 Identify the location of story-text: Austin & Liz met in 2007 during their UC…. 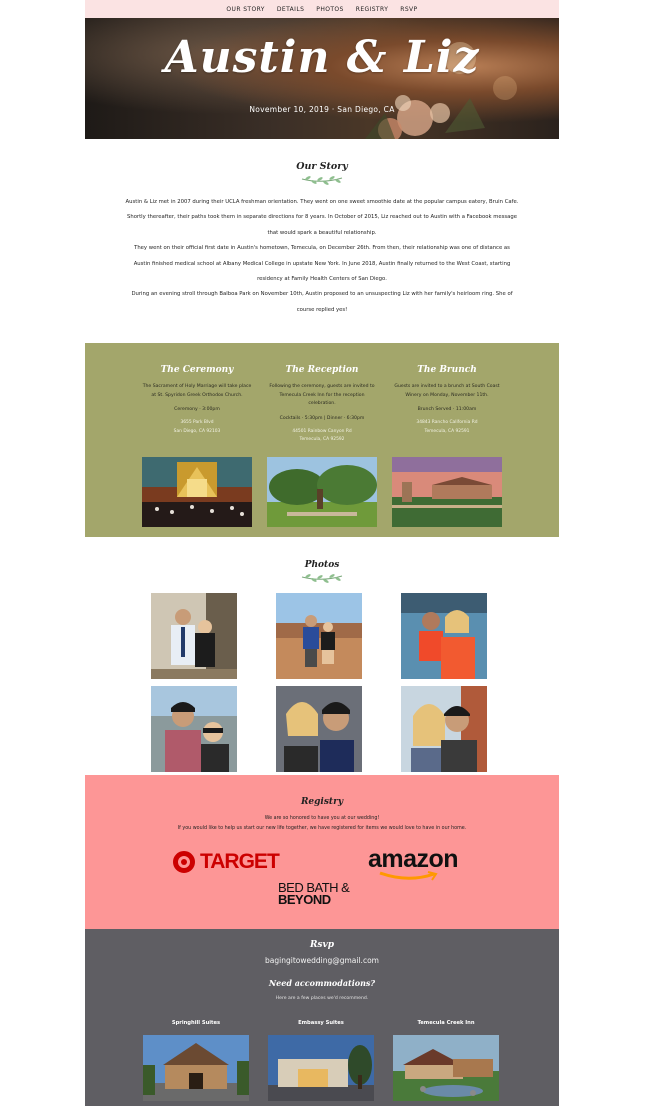
(322, 256).